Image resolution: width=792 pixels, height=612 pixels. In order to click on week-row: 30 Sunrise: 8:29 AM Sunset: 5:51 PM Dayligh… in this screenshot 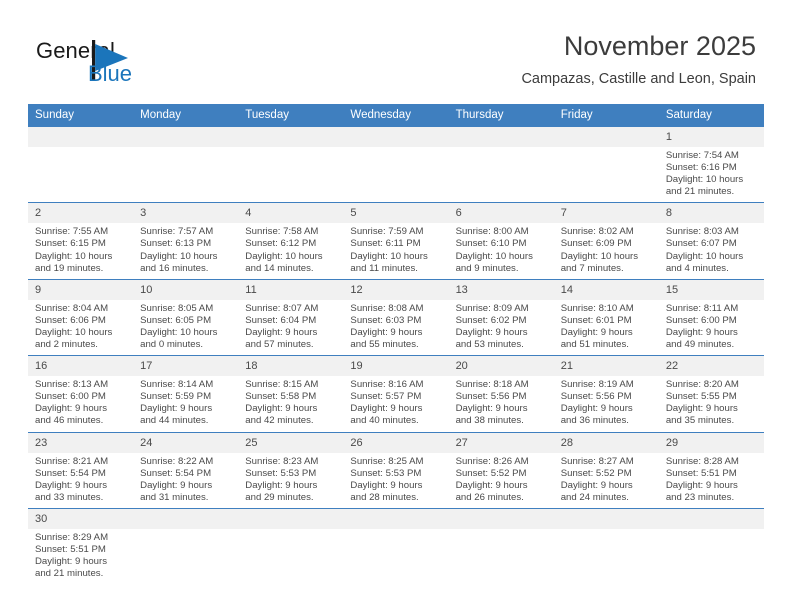, I will do `click(396, 546)`.